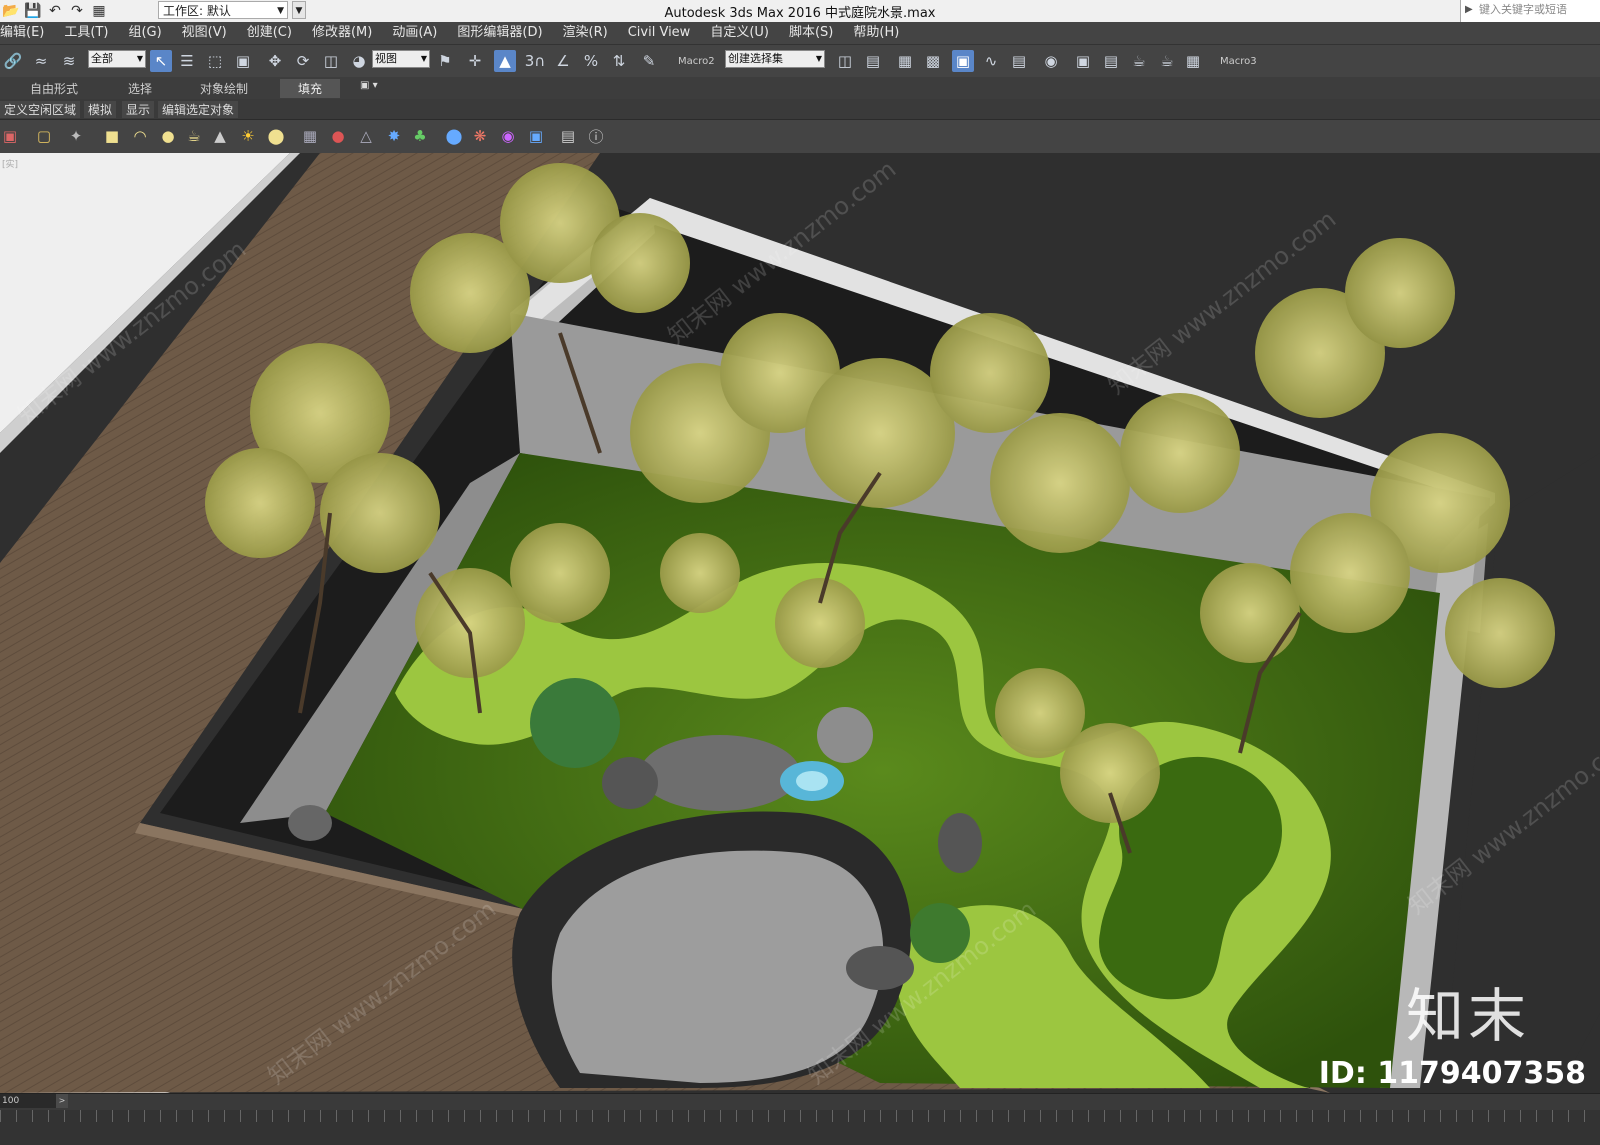 The width and height of the screenshot is (1600, 1145). I want to click on reference-coordinate-dropdown: 视图 ▼, so click(401, 59).